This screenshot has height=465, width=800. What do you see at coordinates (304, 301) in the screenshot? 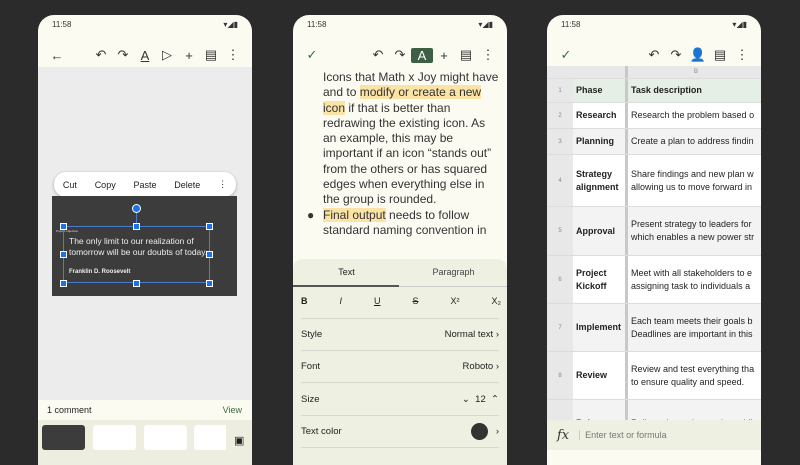
I see `bold-button: B` at bounding box center [304, 301].